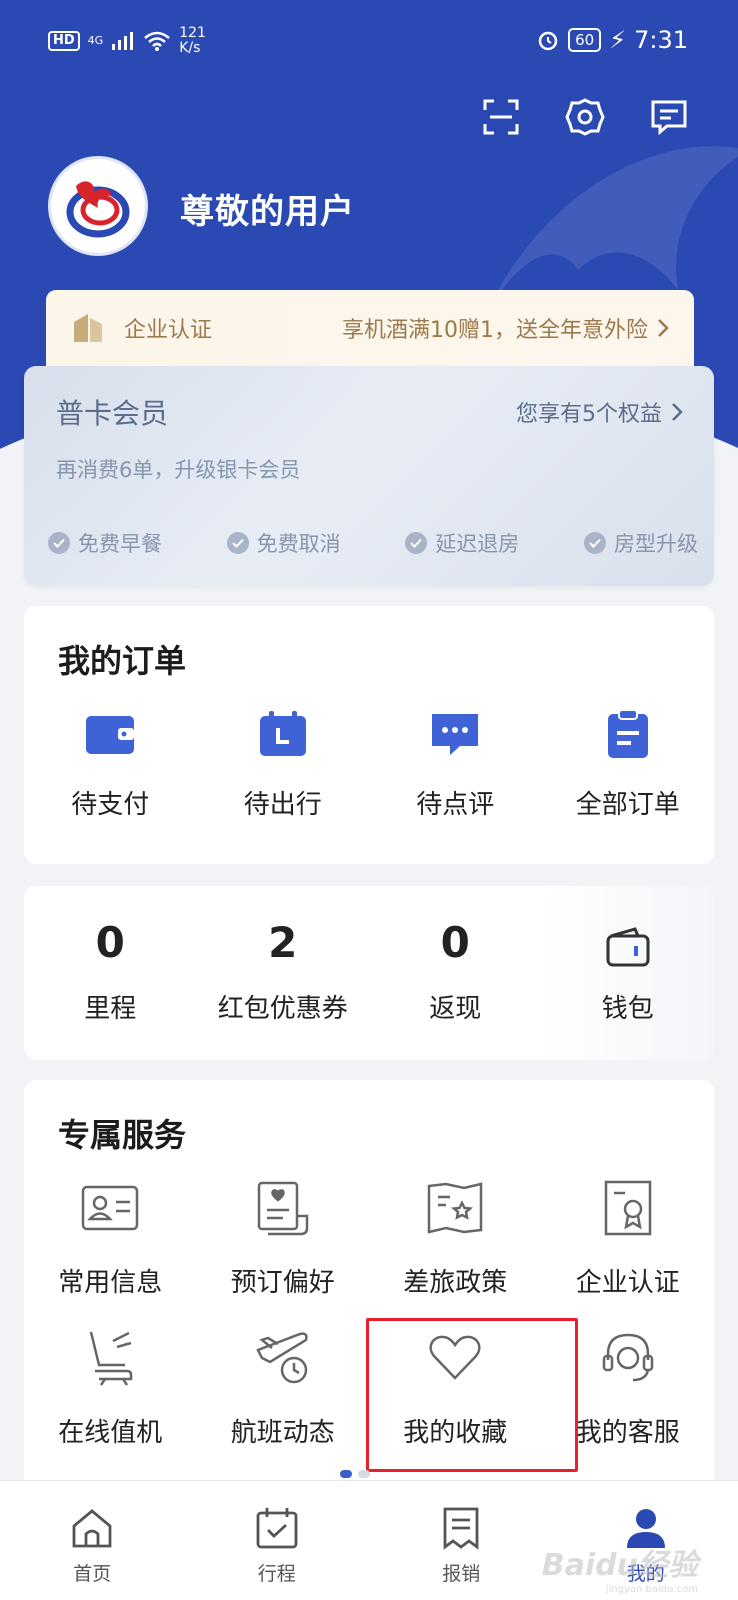 This screenshot has height=1600, width=738. I want to click on perk-item: 房型升级, so click(640, 543).